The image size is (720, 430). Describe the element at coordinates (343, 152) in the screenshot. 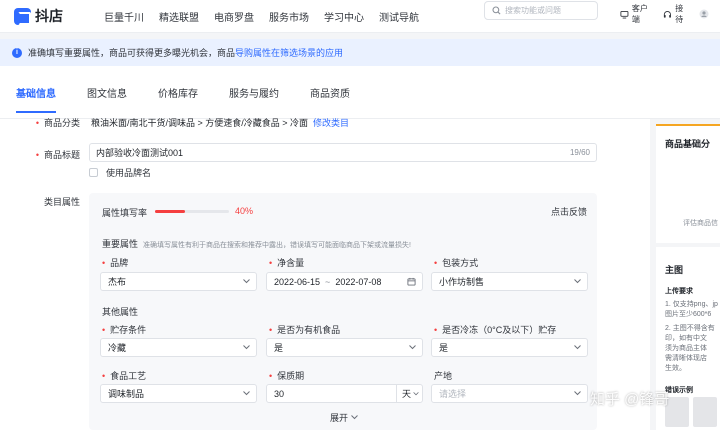

I see `product-title-input: 内部验收冷面测试001 19/60` at that location.